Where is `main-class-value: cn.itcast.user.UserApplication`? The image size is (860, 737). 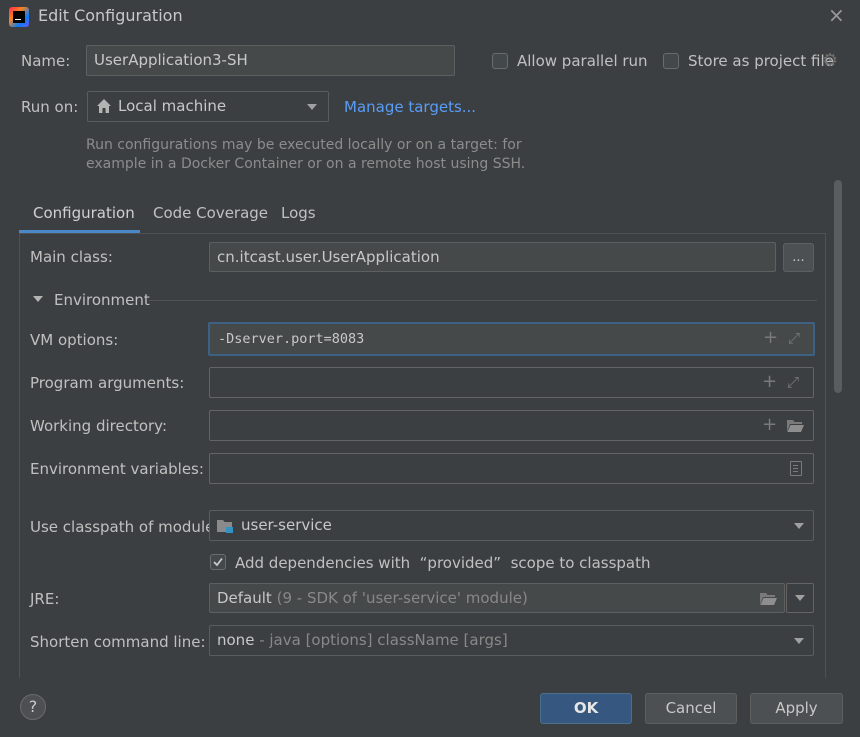 main-class-value: cn.itcast.user.UserApplication is located at coordinates (328, 257).